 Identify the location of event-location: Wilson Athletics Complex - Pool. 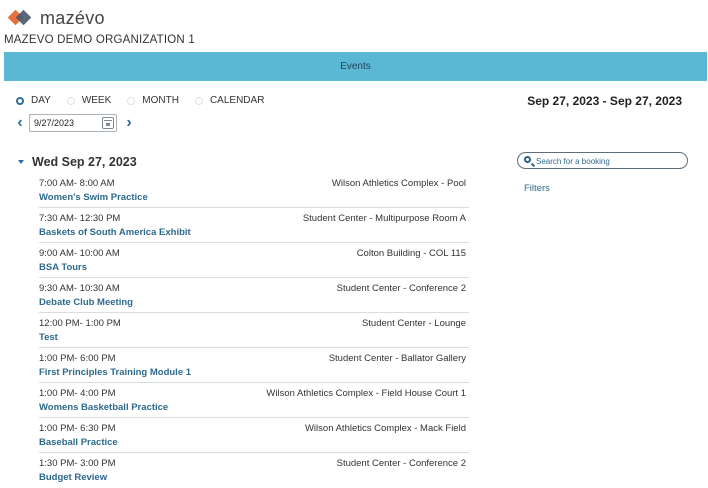
(398, 183).